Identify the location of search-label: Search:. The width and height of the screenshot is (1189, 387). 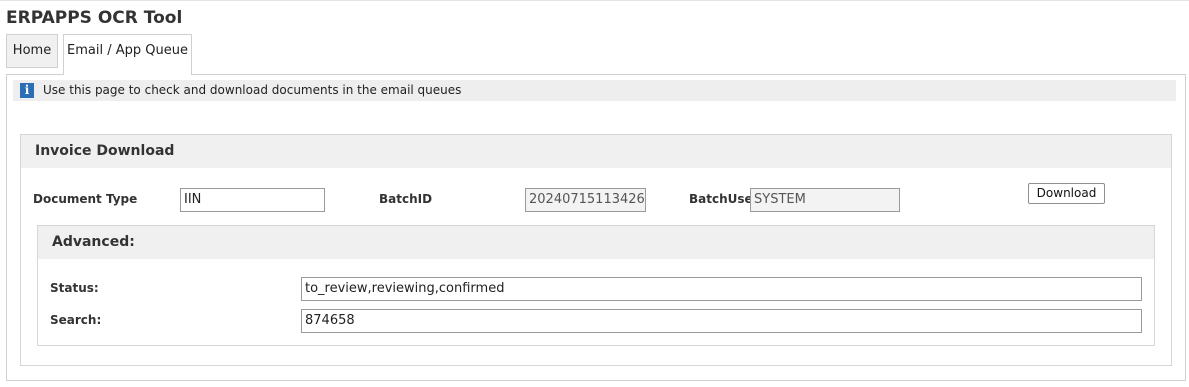
(76, 320).